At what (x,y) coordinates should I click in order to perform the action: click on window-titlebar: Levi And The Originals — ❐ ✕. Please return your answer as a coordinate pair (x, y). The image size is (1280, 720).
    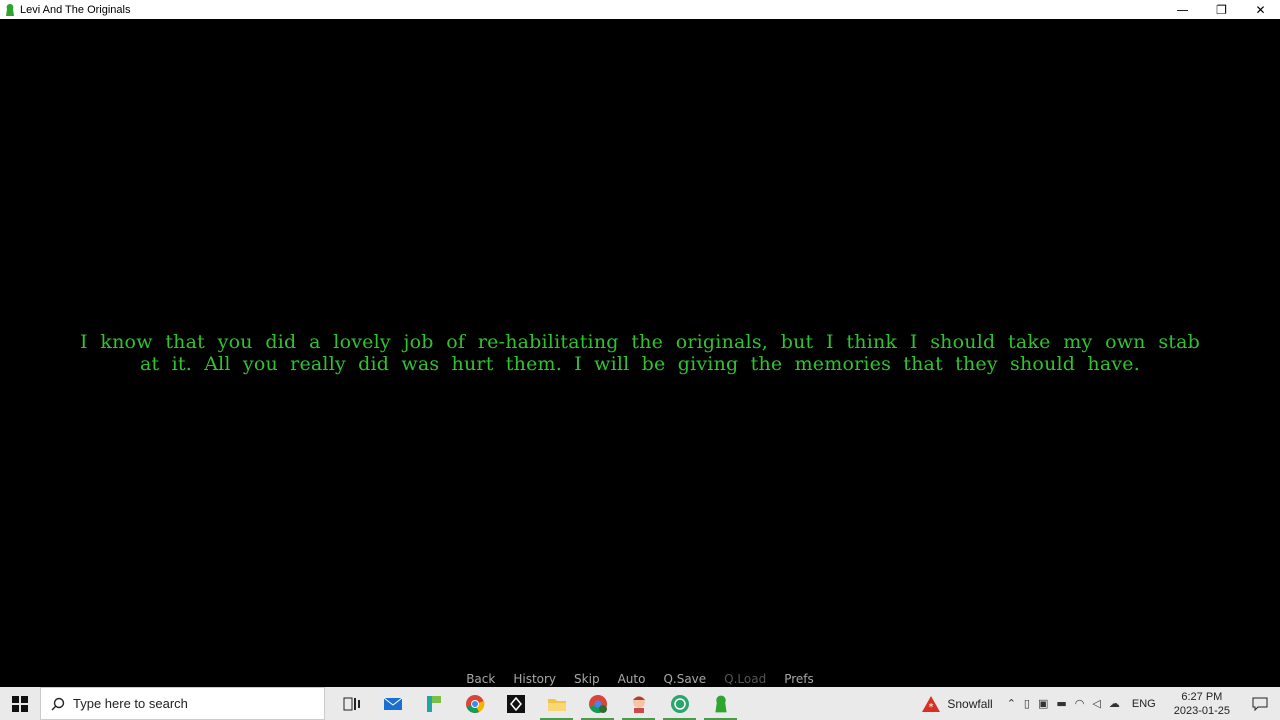
    Looking at the image, I should click on (640, 9).